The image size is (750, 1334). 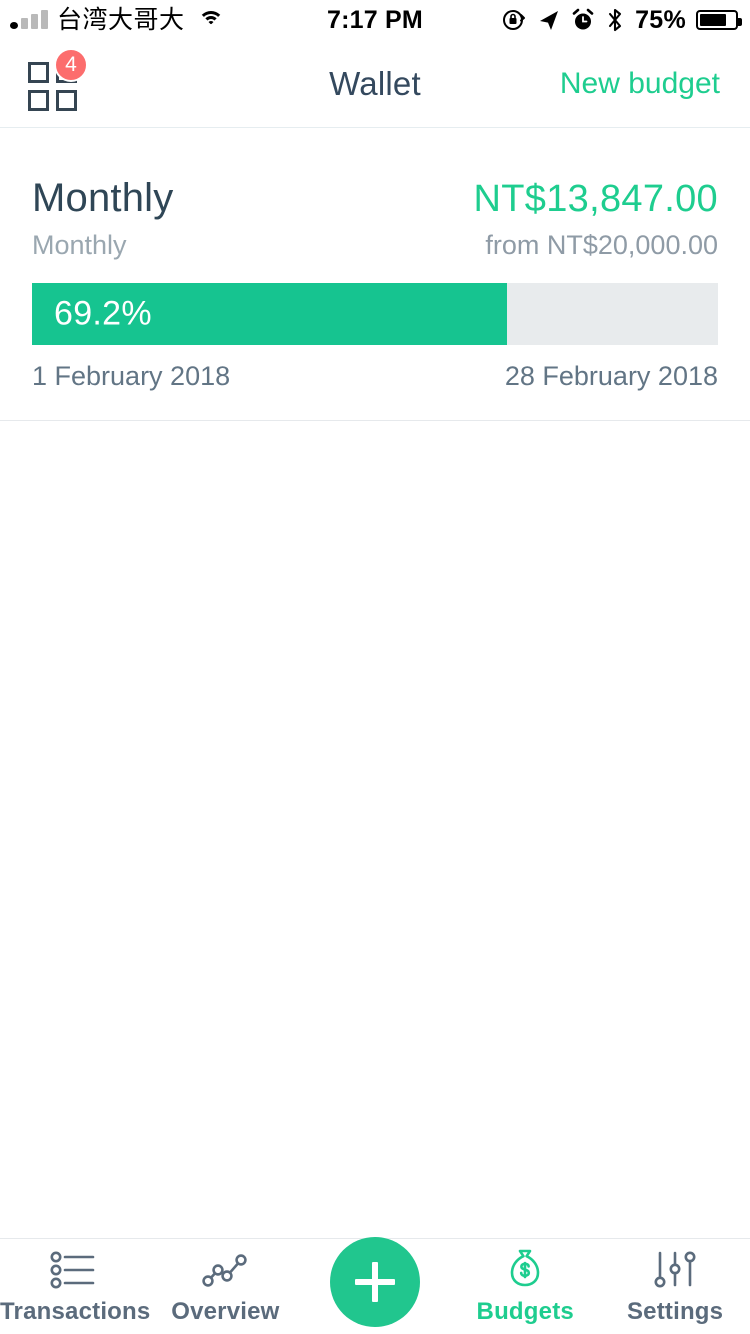 What do you see at coordinates (225, 1270) in the screenshot?
I see `line-chart-icon` at bounding box center [225, 1270].